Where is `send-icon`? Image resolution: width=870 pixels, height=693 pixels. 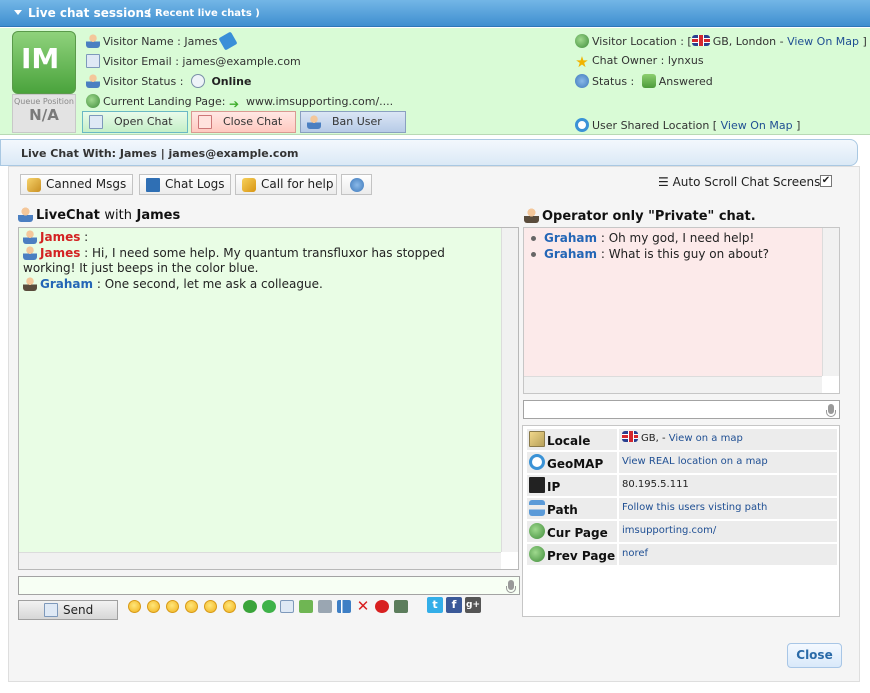
send-icon is located at coordinates (51, 610).